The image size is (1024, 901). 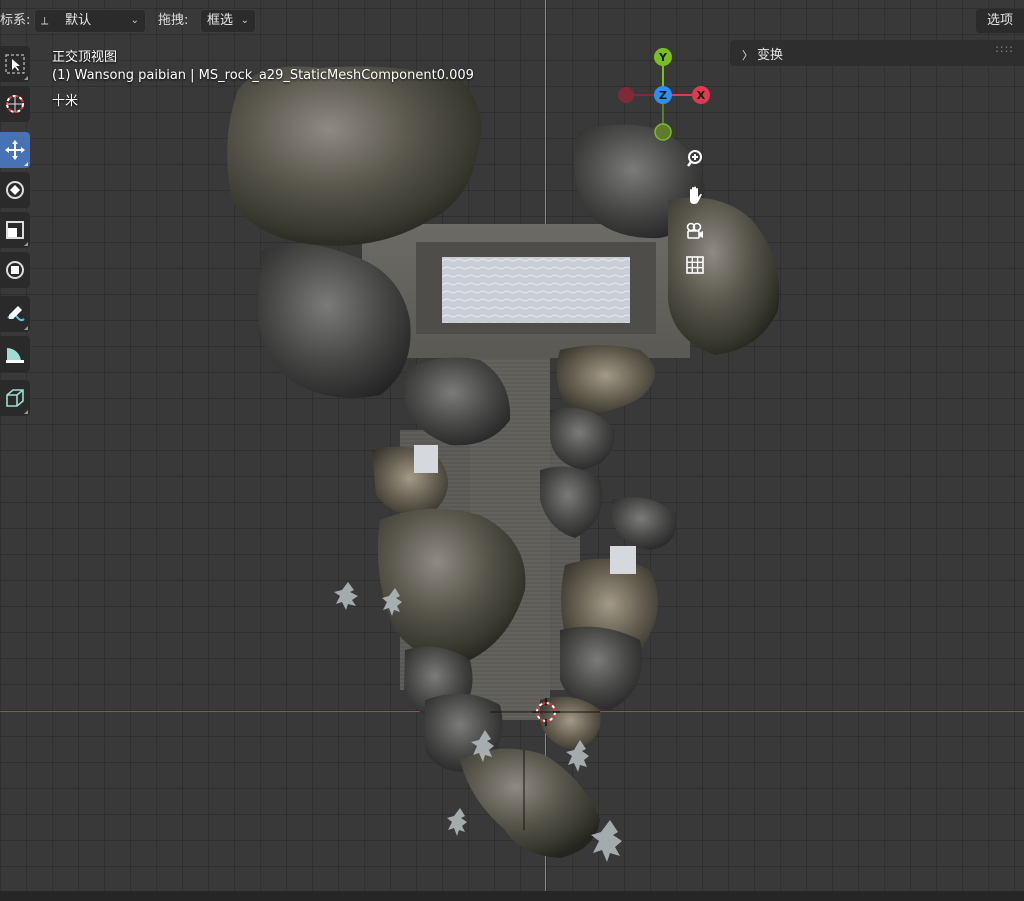 I want to click on move-tool, so click(x=15, y=150).